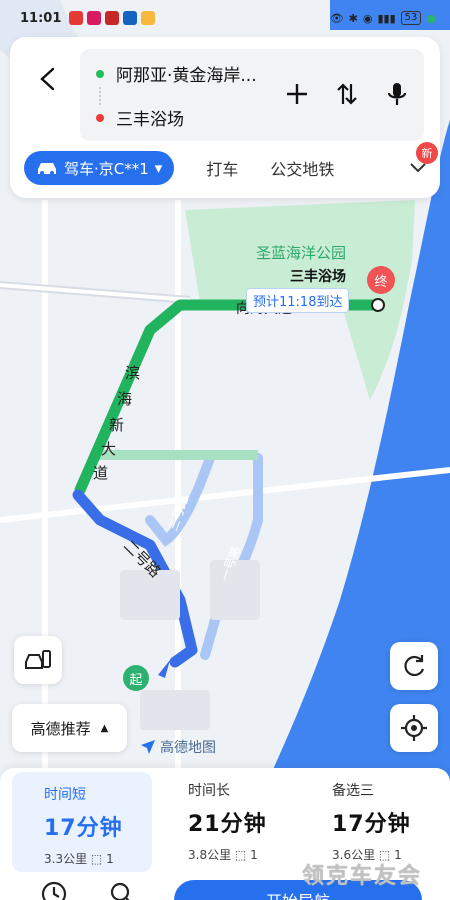 This screenshot has width=450, height=900. Describe the element at coordinates (47, 169) in the screenshot. I see `car-icon` at that location.